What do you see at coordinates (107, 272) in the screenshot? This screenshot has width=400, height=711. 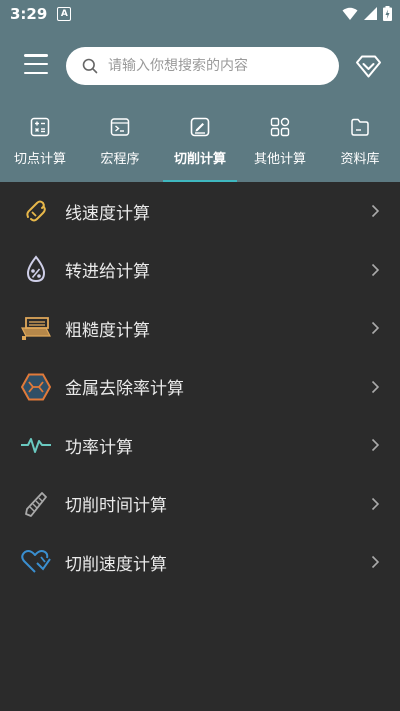 I see `list-item-label: 转进给计算` at bounding box center [107, 272].